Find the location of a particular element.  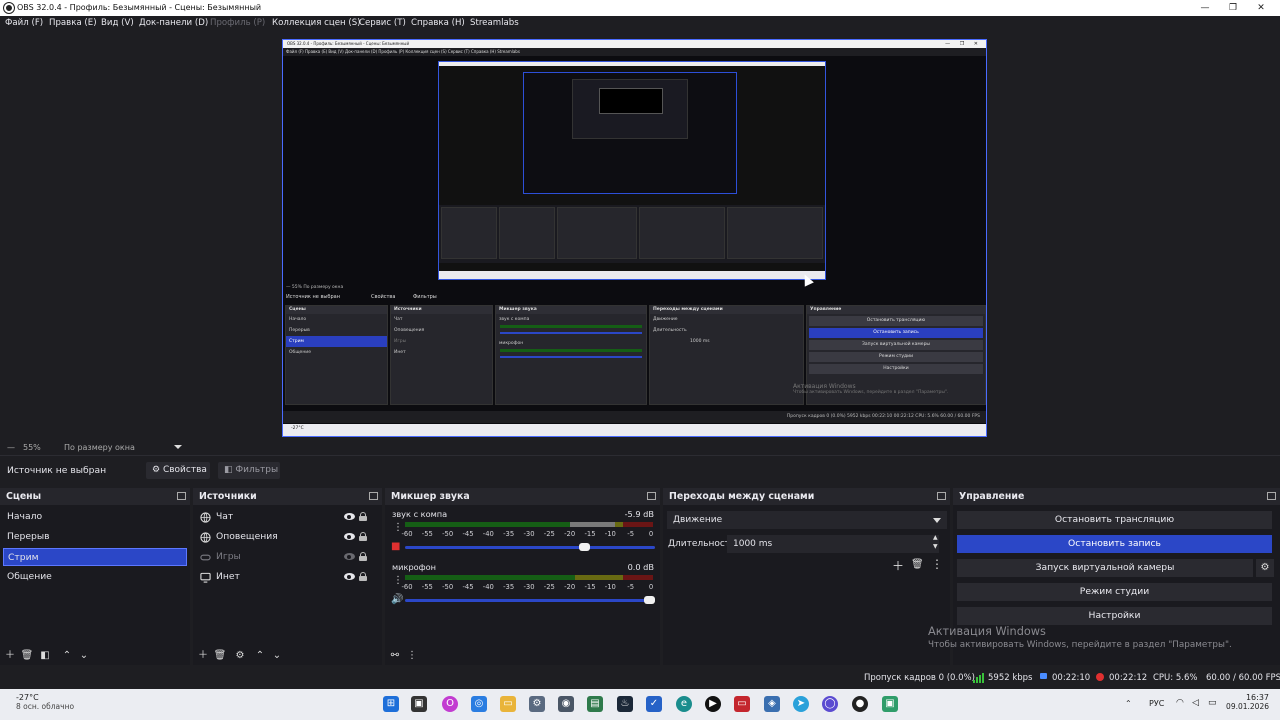

task-view-icon: ▣ is located at coordinates (419, 704).